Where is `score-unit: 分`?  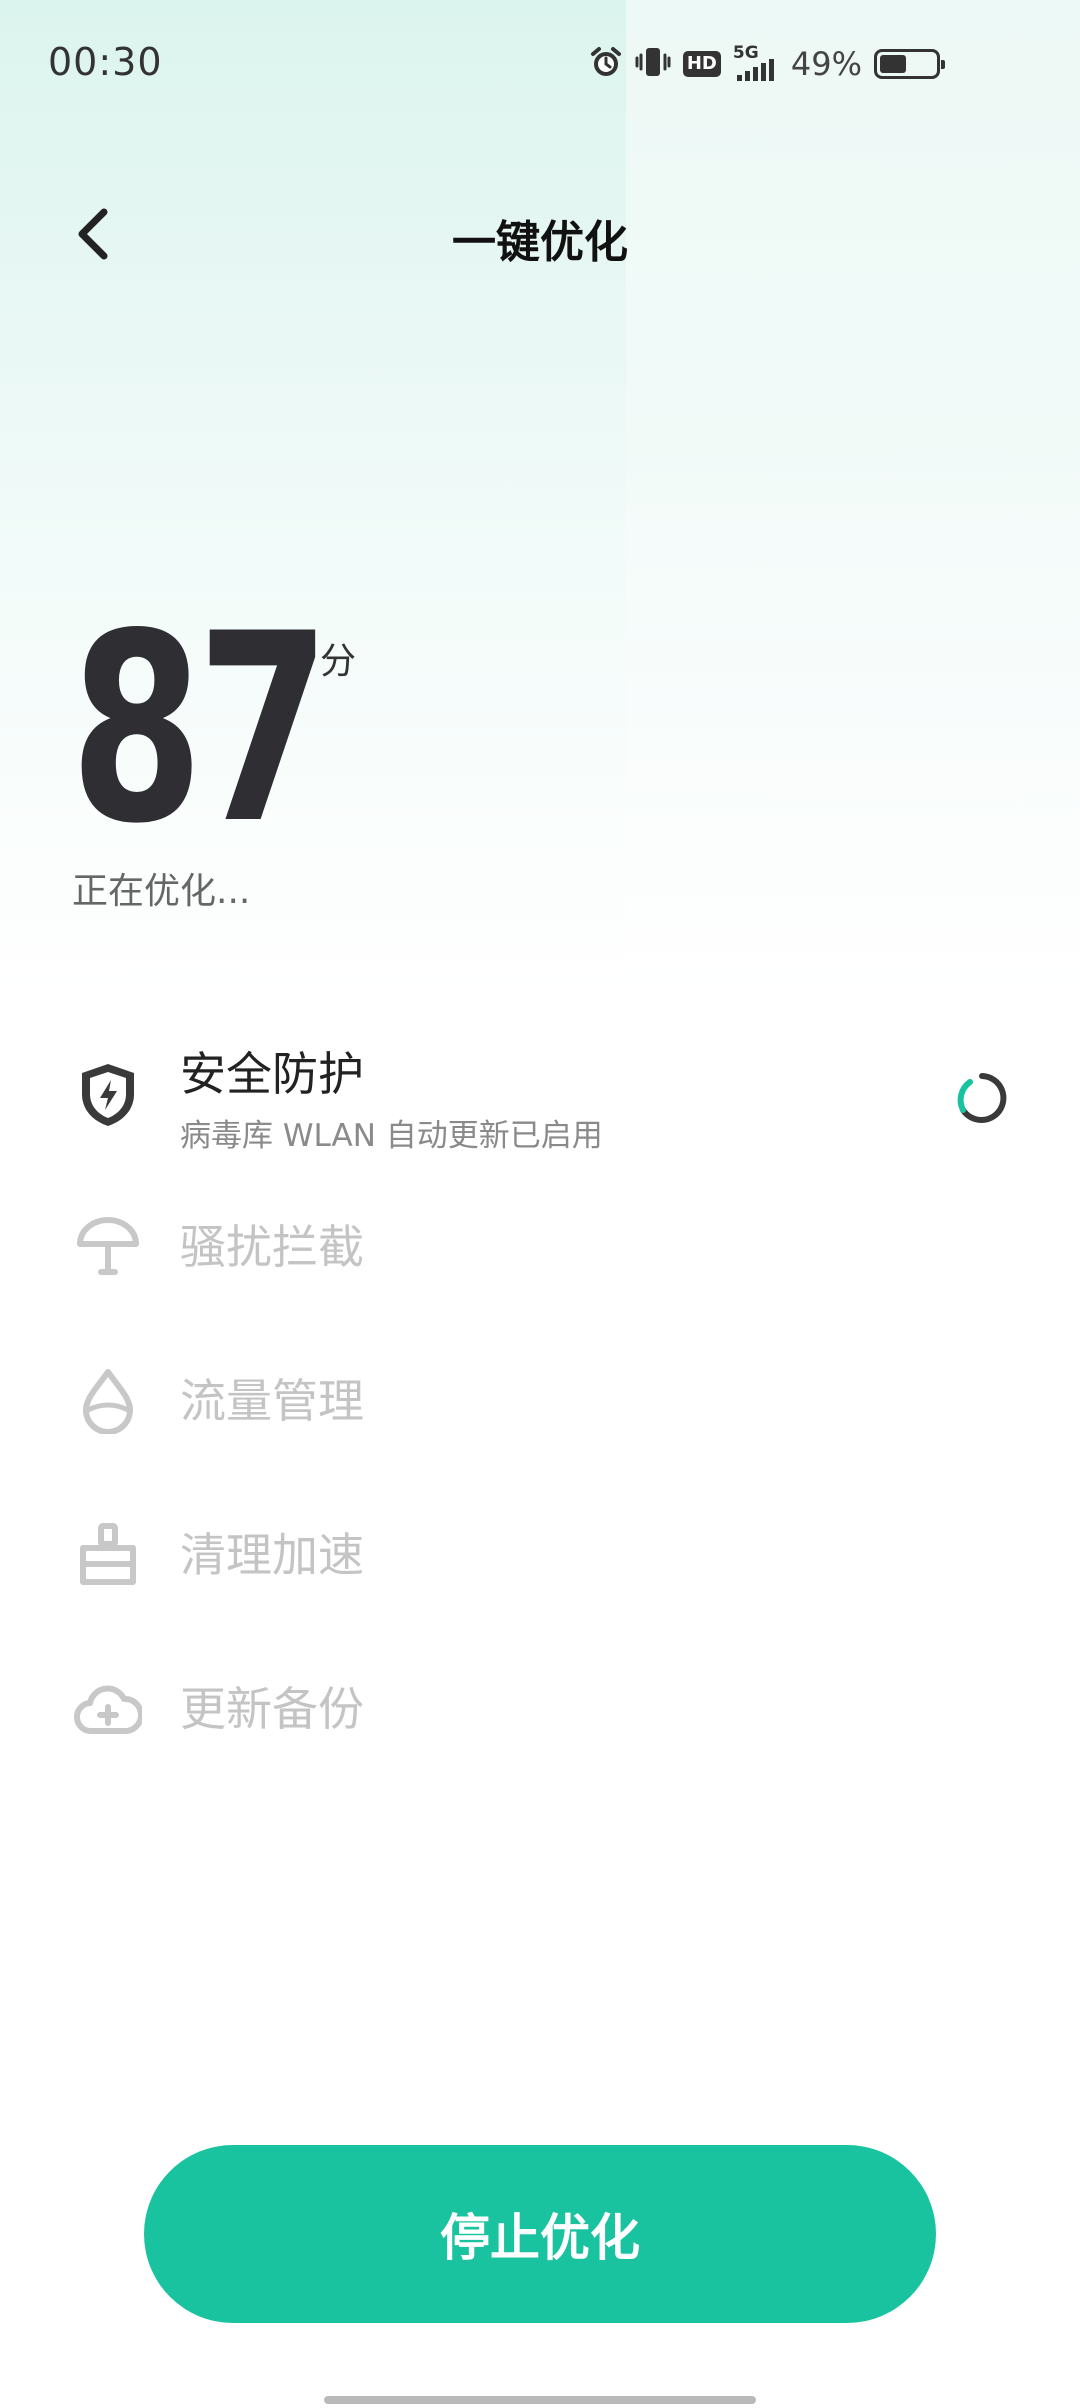 score-unit: 分 is located at coordinates (338, 661).